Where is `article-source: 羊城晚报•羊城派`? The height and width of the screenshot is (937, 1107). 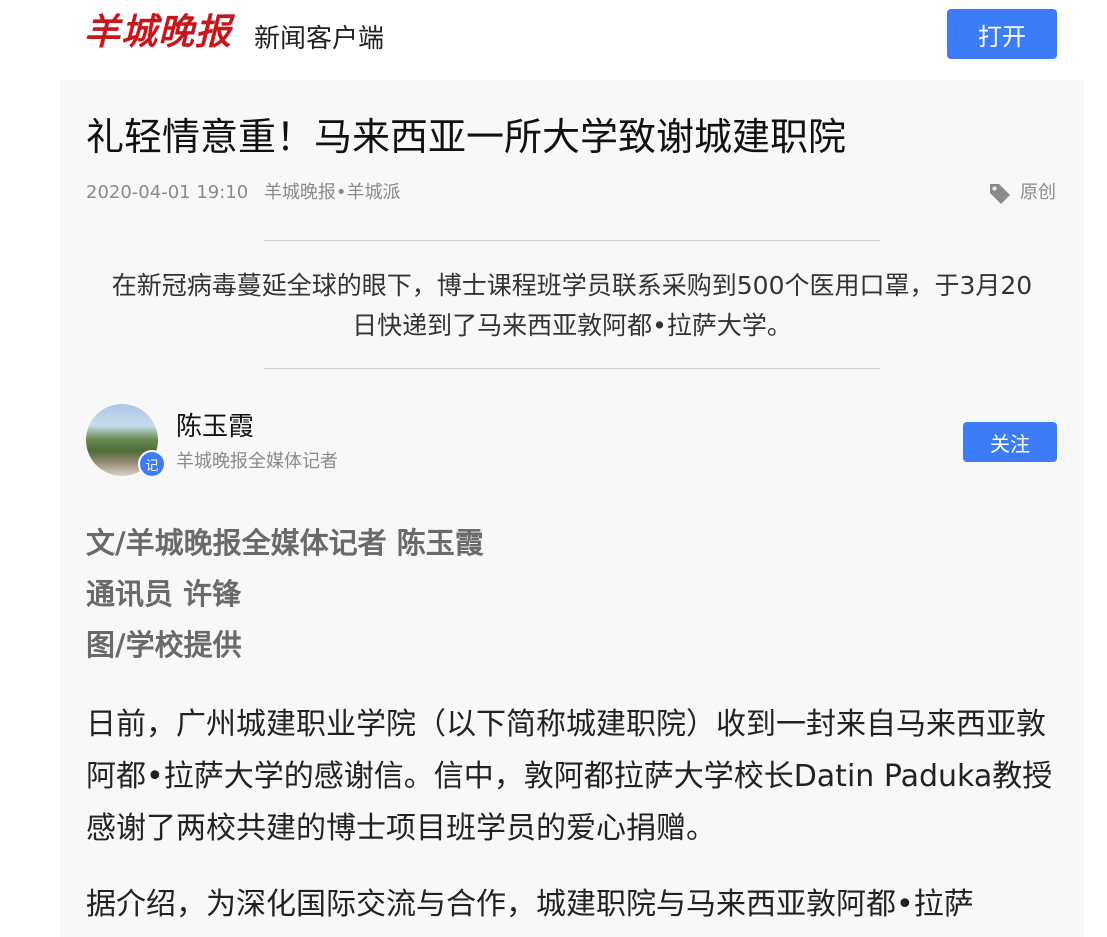
article-source: 羊城晚报•羊城派 is located at coordinates (332, 192).